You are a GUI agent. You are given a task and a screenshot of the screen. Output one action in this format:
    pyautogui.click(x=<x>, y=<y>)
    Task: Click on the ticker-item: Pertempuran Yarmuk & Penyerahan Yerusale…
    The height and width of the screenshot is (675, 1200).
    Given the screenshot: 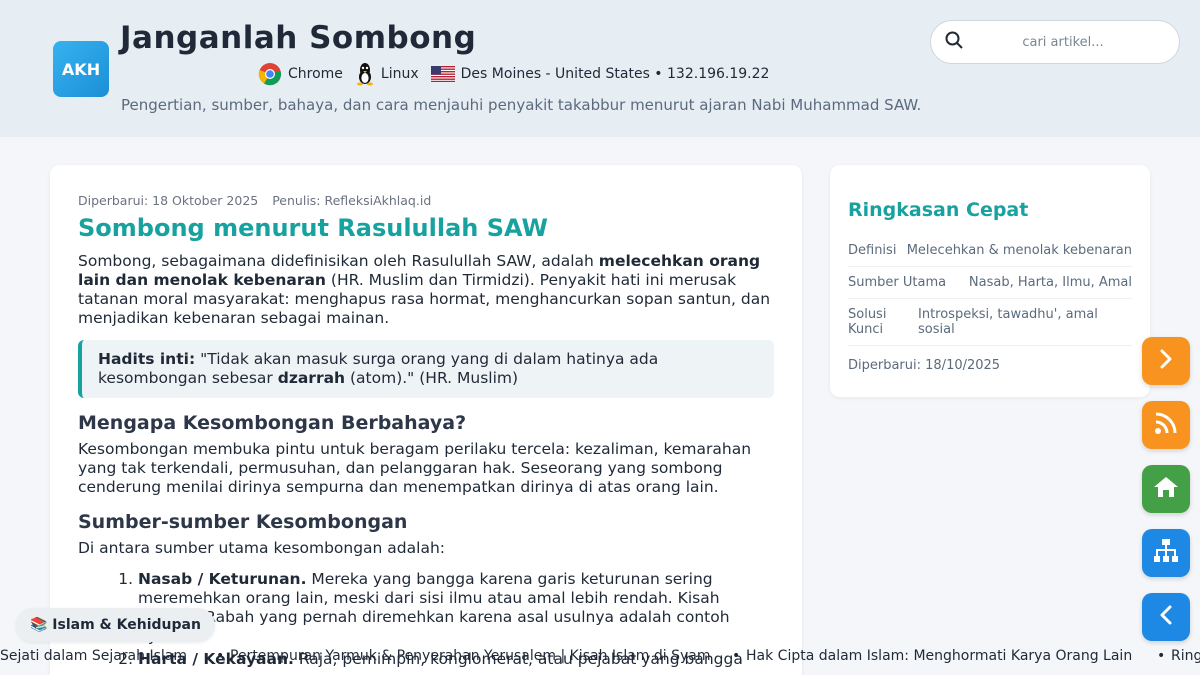 What is the action you would take?
    pyautogui.click(x=470, y=656)
    